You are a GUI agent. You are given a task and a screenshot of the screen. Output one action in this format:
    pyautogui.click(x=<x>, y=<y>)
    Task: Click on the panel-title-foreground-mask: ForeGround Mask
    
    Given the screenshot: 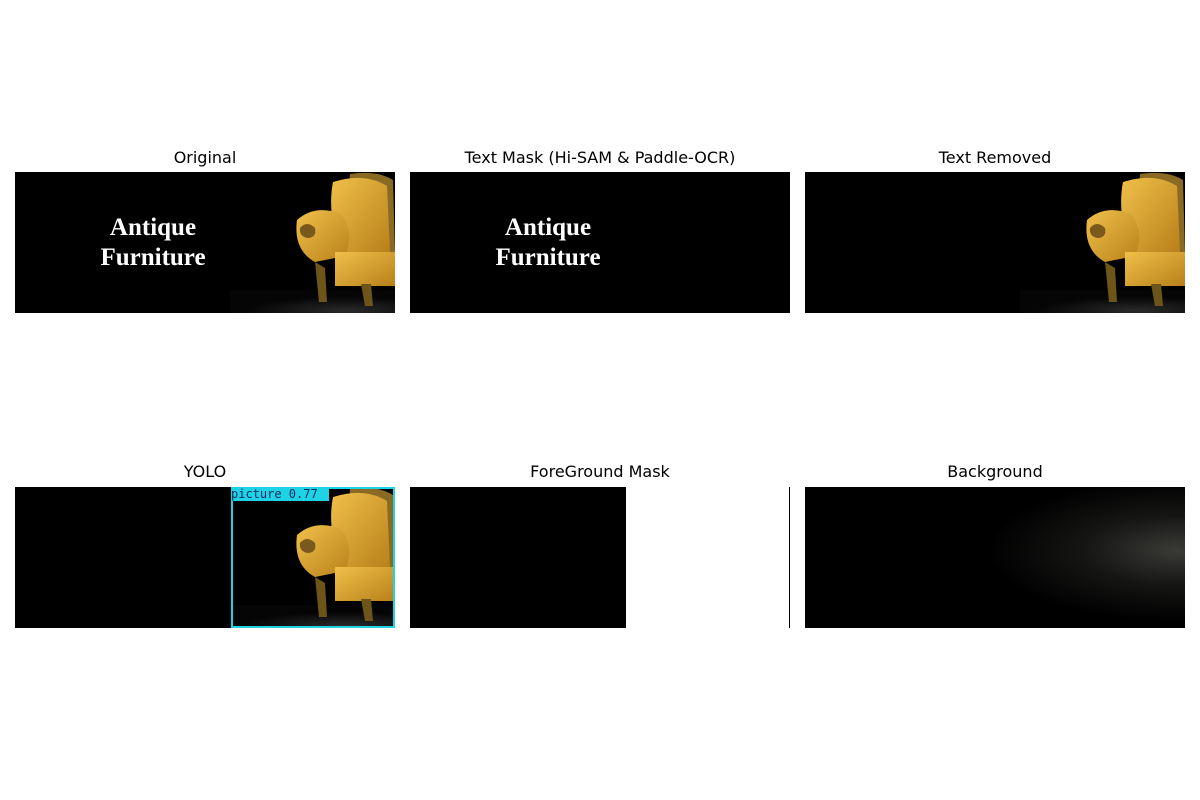 What is the action you would take?
    pyautogui.click(x=600, y=471)
    